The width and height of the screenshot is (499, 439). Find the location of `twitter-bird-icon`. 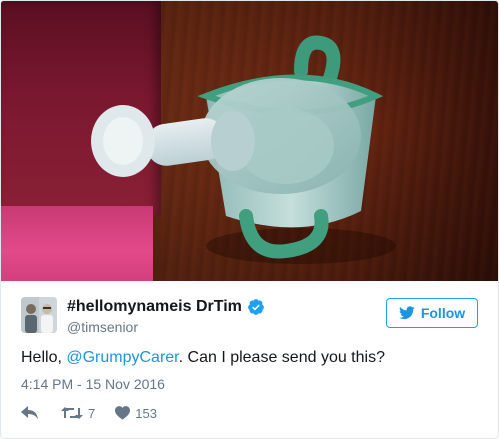

twitter-bird-icon is located at coordinates (406, 313).